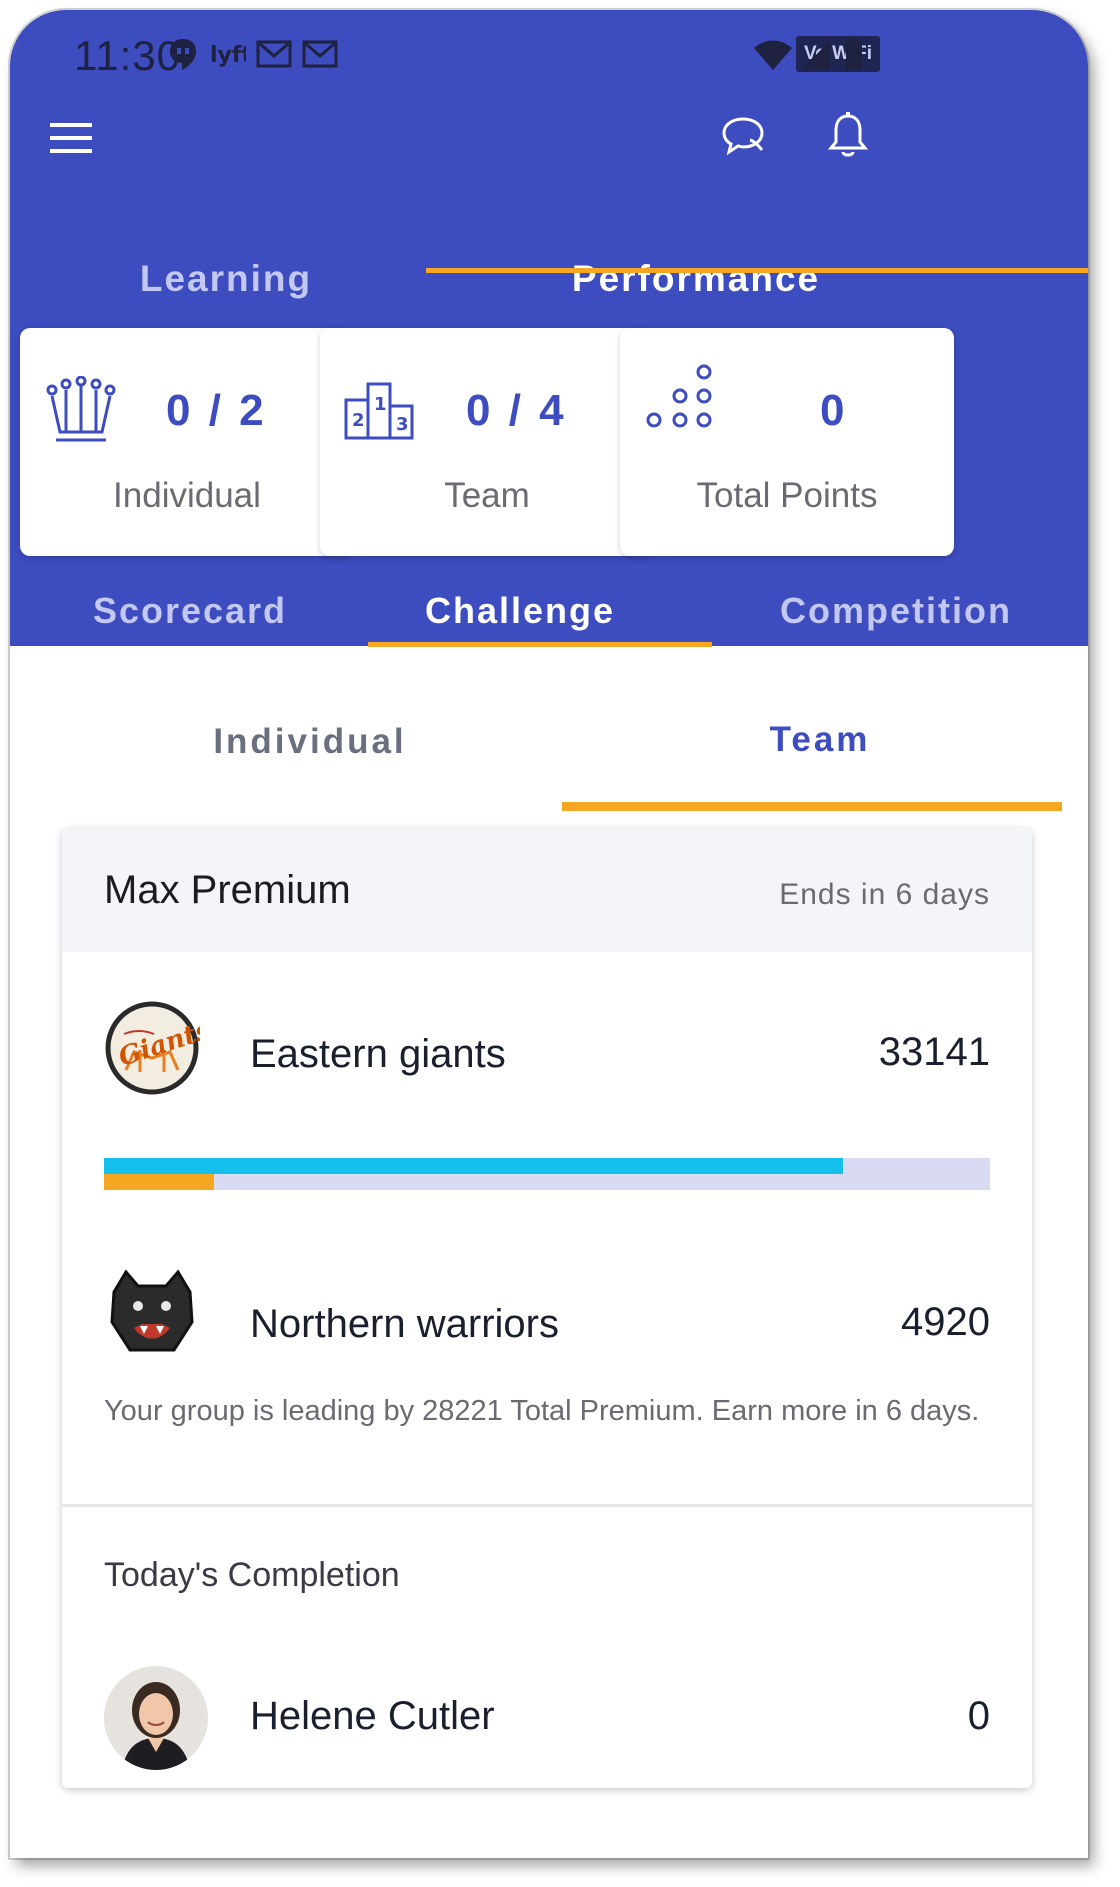 This screenshot has height=1887, width=1120. Describe the element at coordinates (854, 54) in the screenshot. I see `battery-icon` at that location.